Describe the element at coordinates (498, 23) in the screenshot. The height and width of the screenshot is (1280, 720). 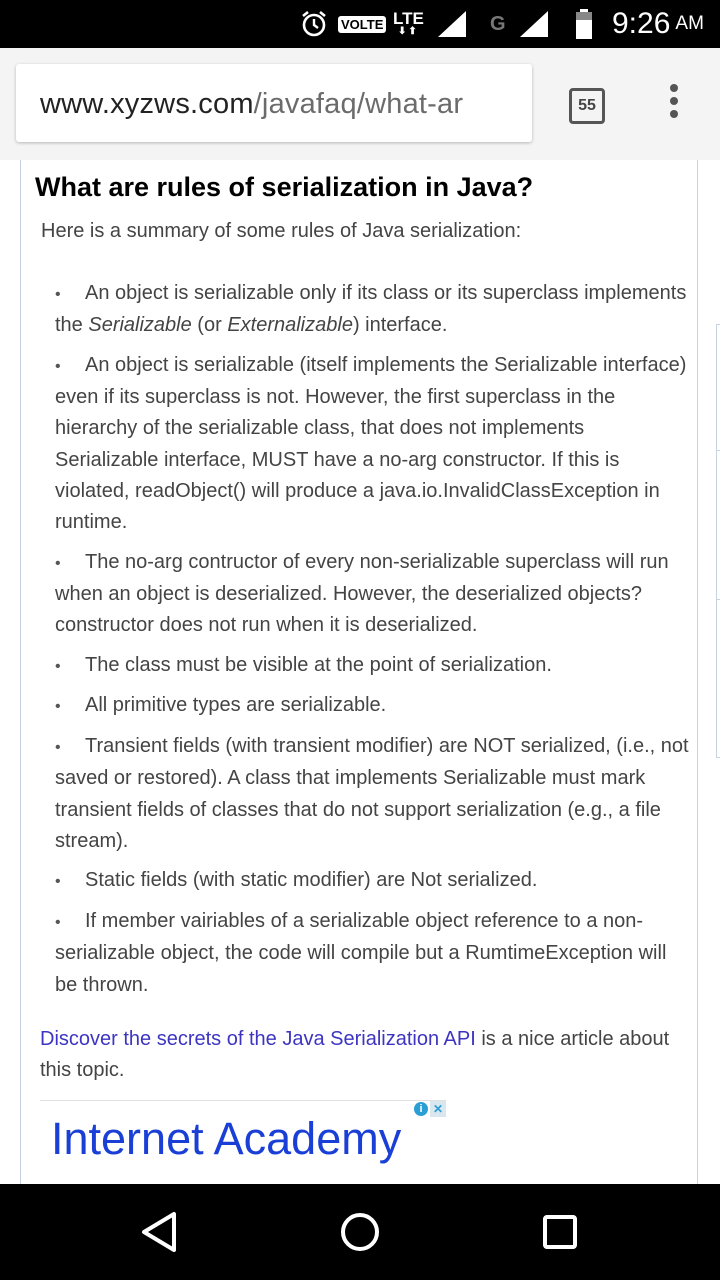
I see `network-g-label: G` at that location.